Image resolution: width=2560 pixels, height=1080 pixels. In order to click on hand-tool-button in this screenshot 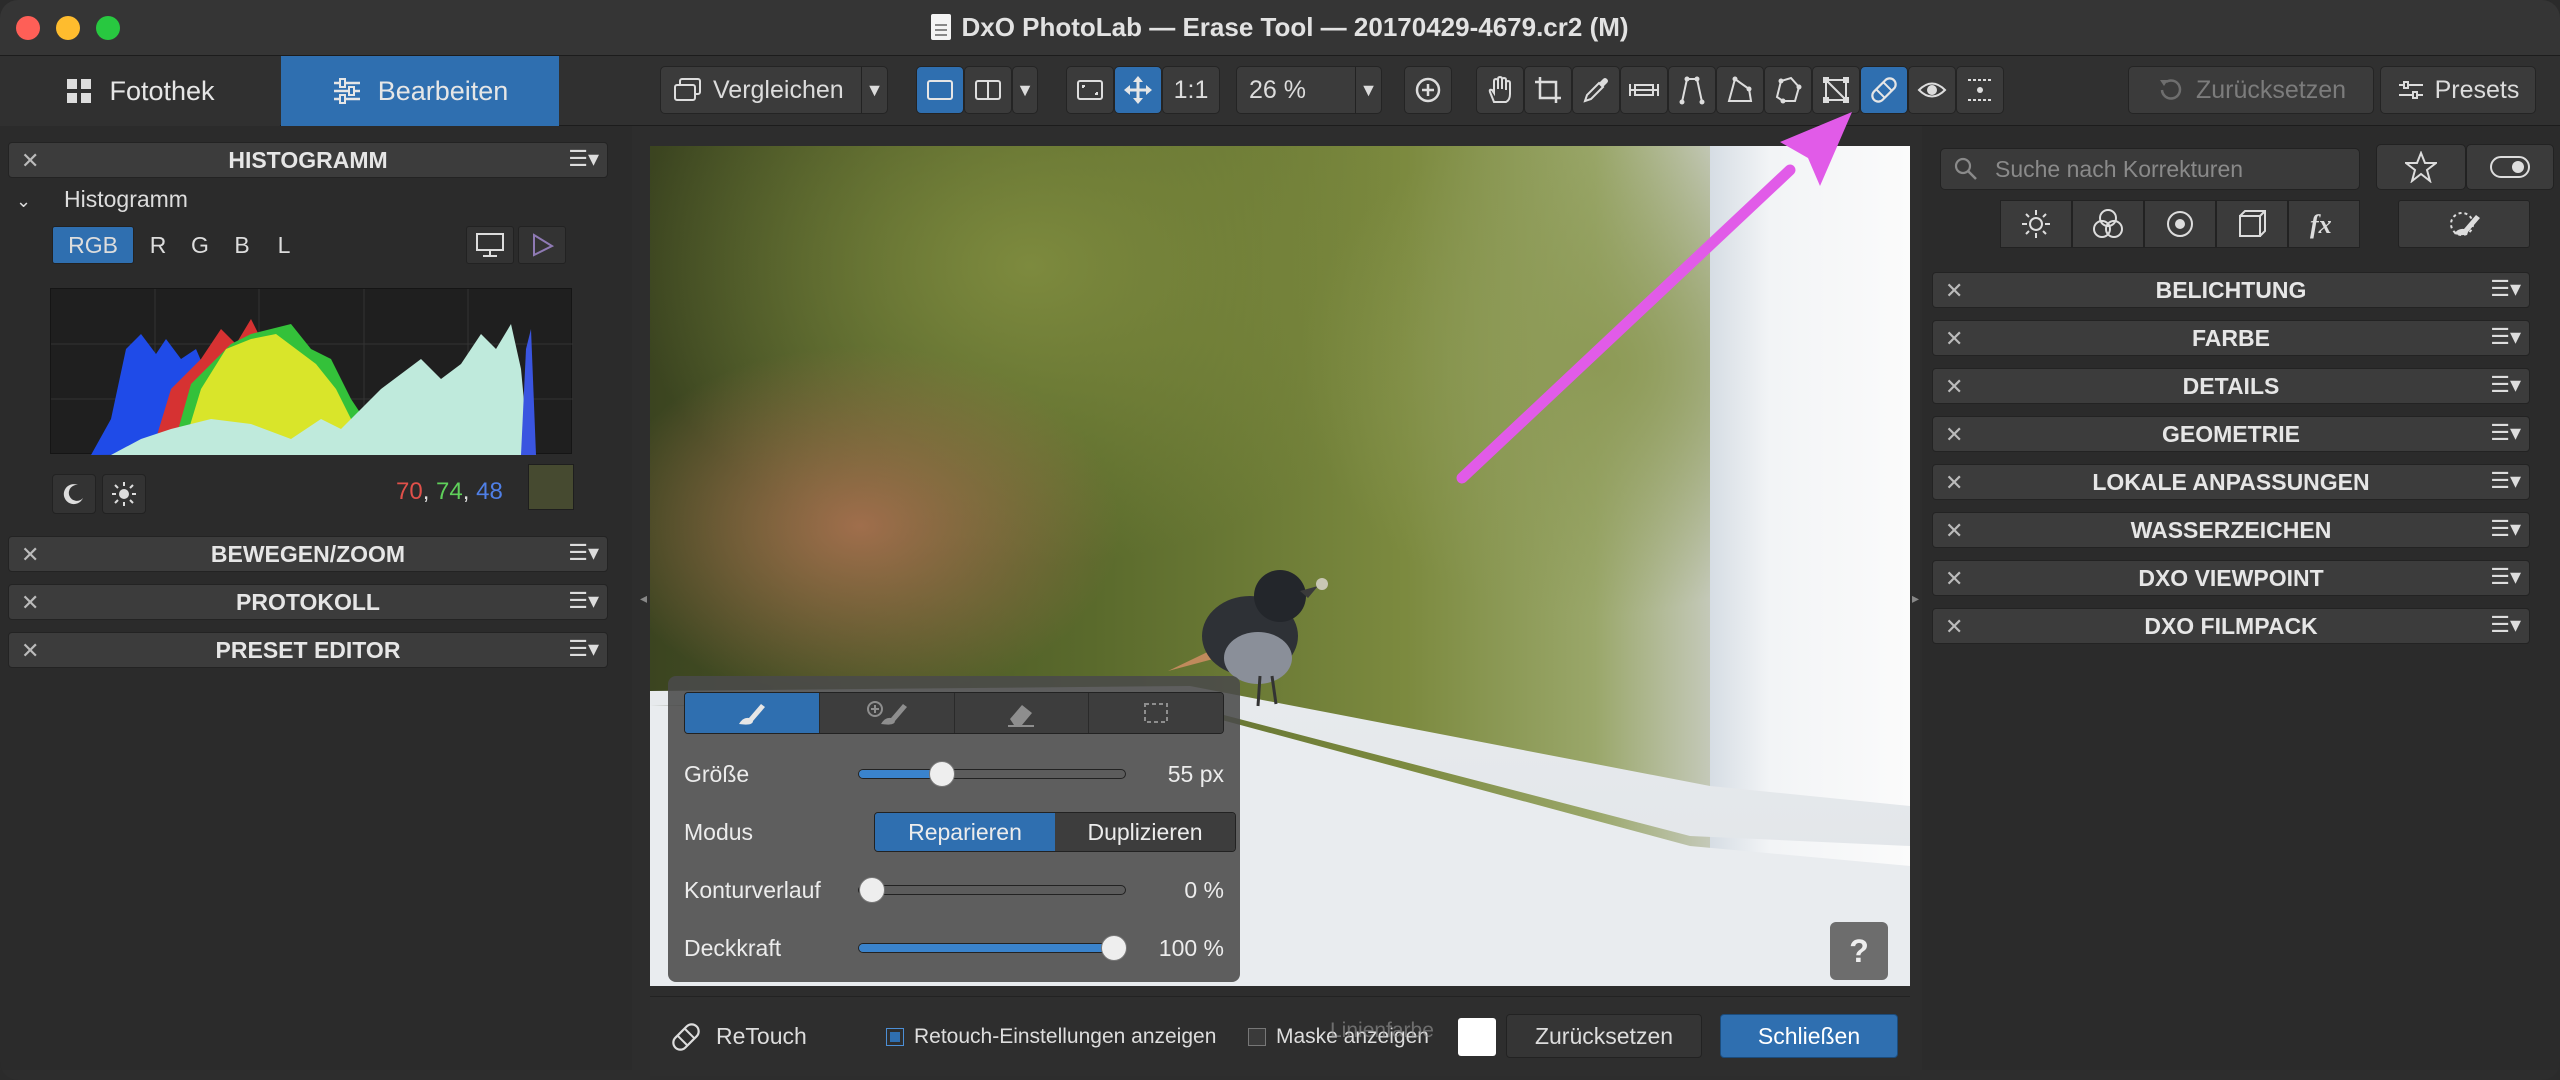, I will do `click(1500, 90)`.